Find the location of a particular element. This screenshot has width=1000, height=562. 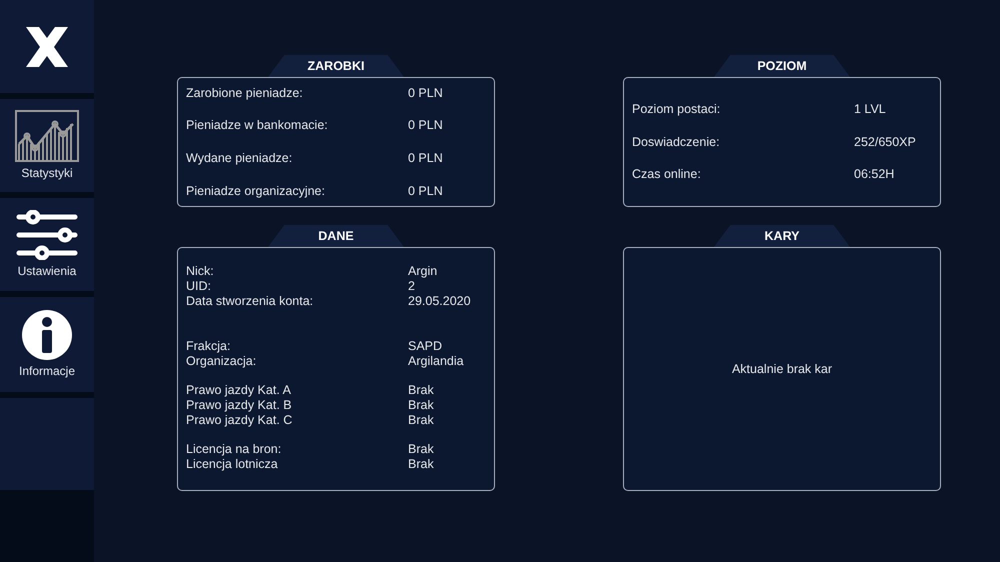

field-label: Licencja lotnicza is located at coordinates (232, 464).